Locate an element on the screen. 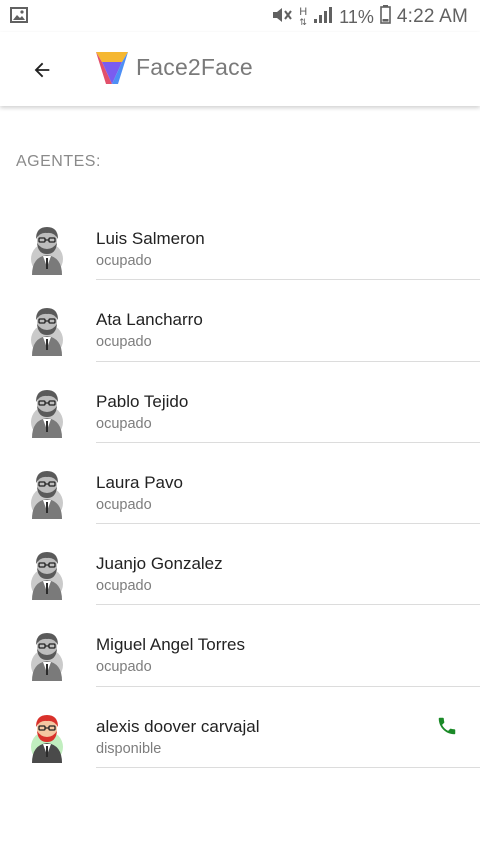 The image size is (480, 853). agent-list-item: Luis Salmeron ocupado is located at coordinates (240, 240).